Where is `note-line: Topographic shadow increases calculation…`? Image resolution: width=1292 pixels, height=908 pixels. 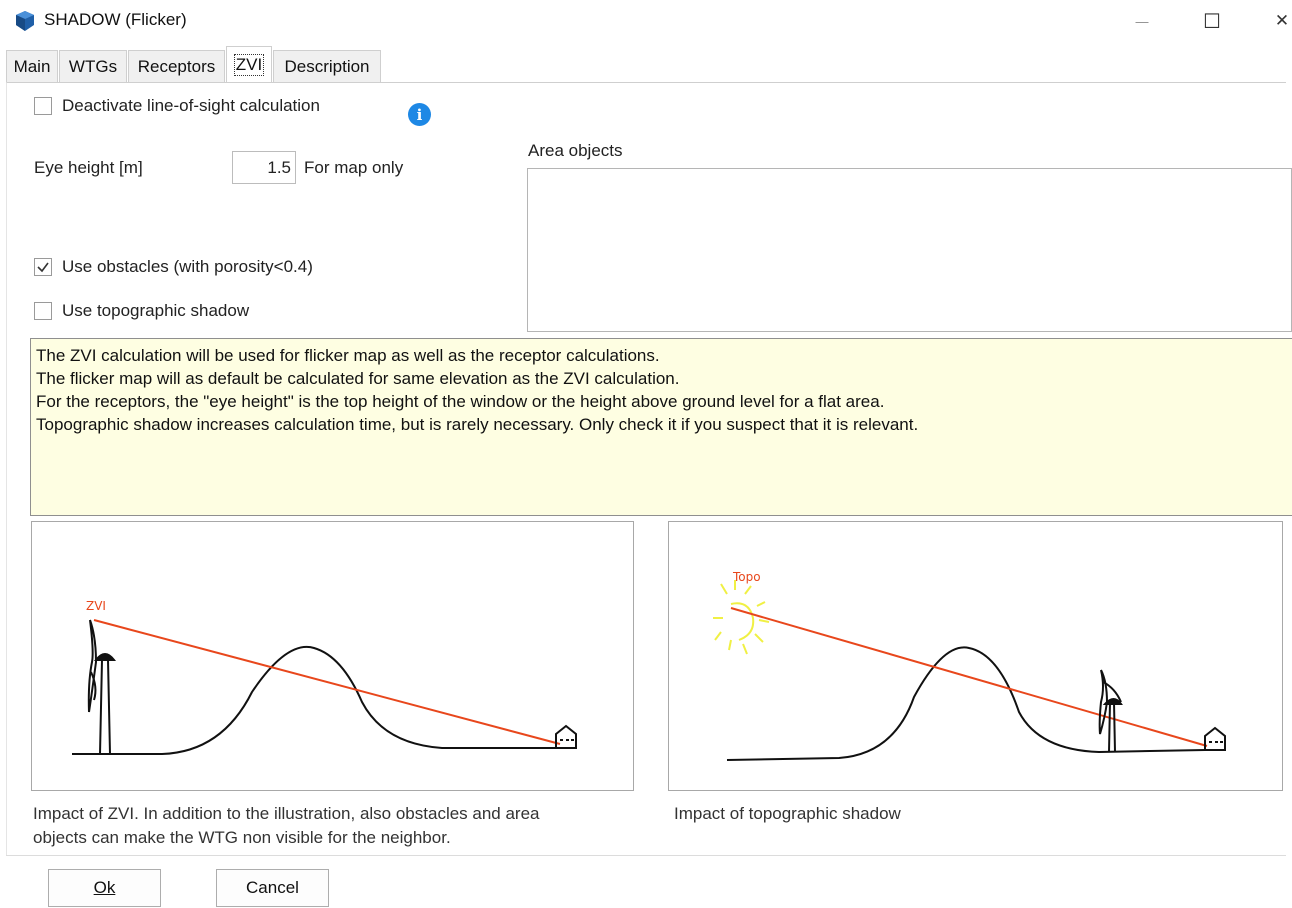 note-line: Topographic shadow increases calculation… is located at coordinates (477, 424).